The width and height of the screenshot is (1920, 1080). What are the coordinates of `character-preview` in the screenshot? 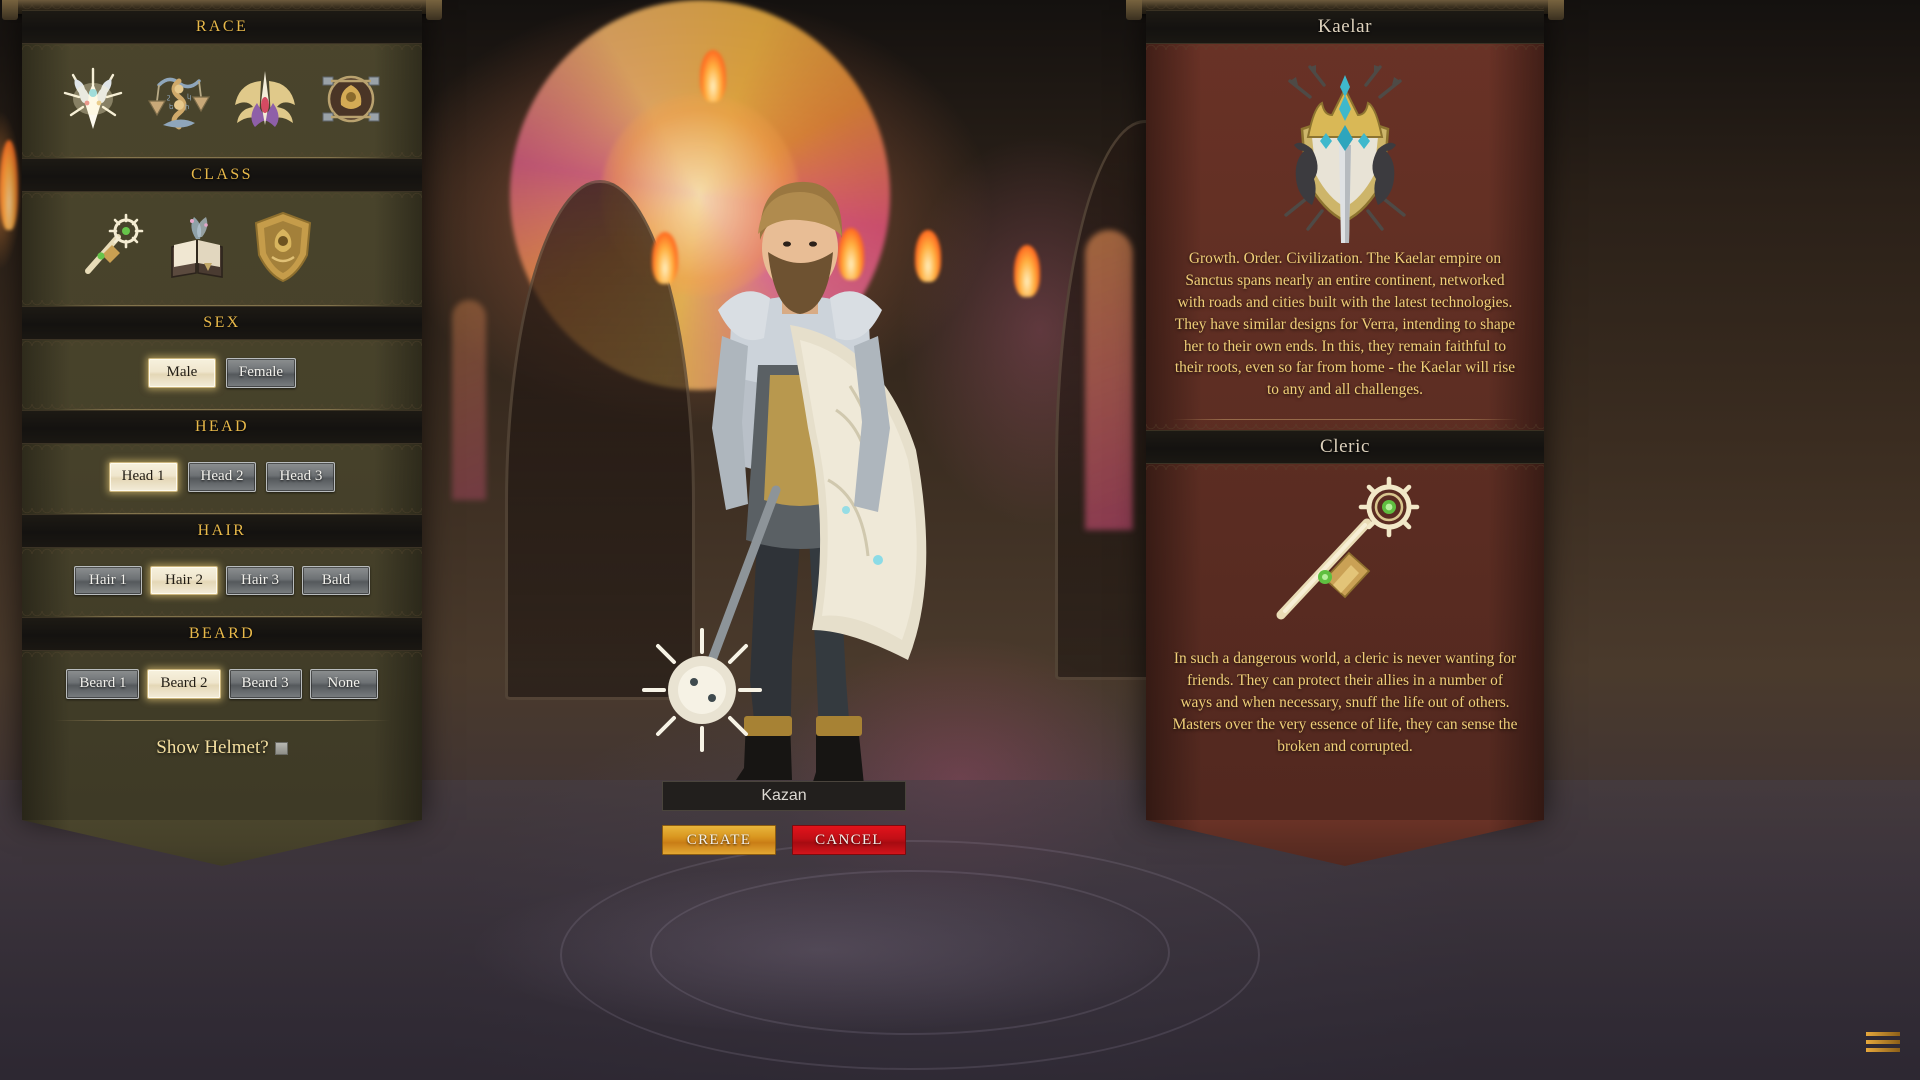 It's located at (800, 480).